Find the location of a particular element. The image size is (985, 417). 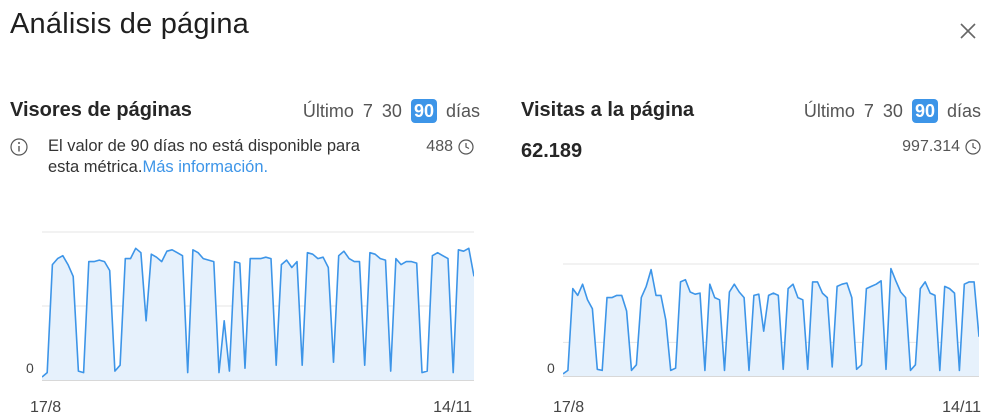

total-views: 488 is located at coordinates (450, 146).